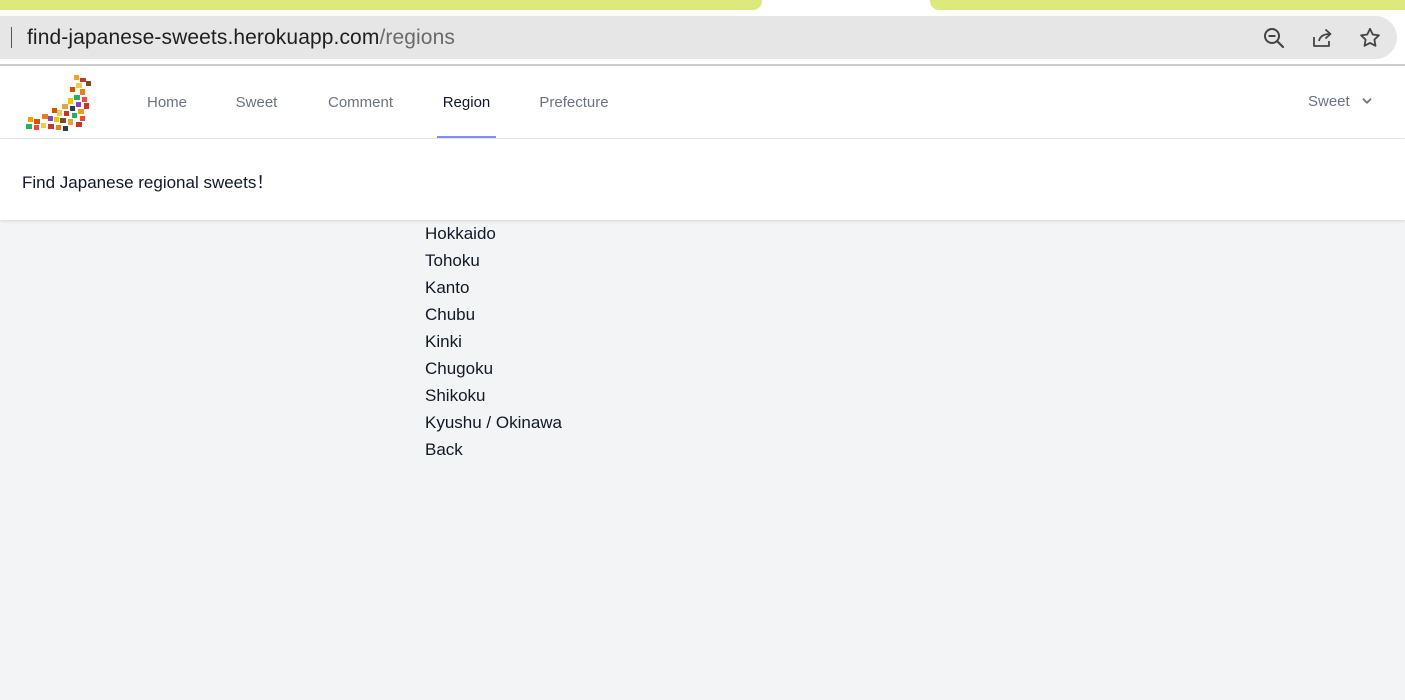 The height and width of the screenshot is (700, 1405). What do you see at coordinates (11, 37) in the screenshot?
I see `address-bar-divider` at bounding box center [11, 37].